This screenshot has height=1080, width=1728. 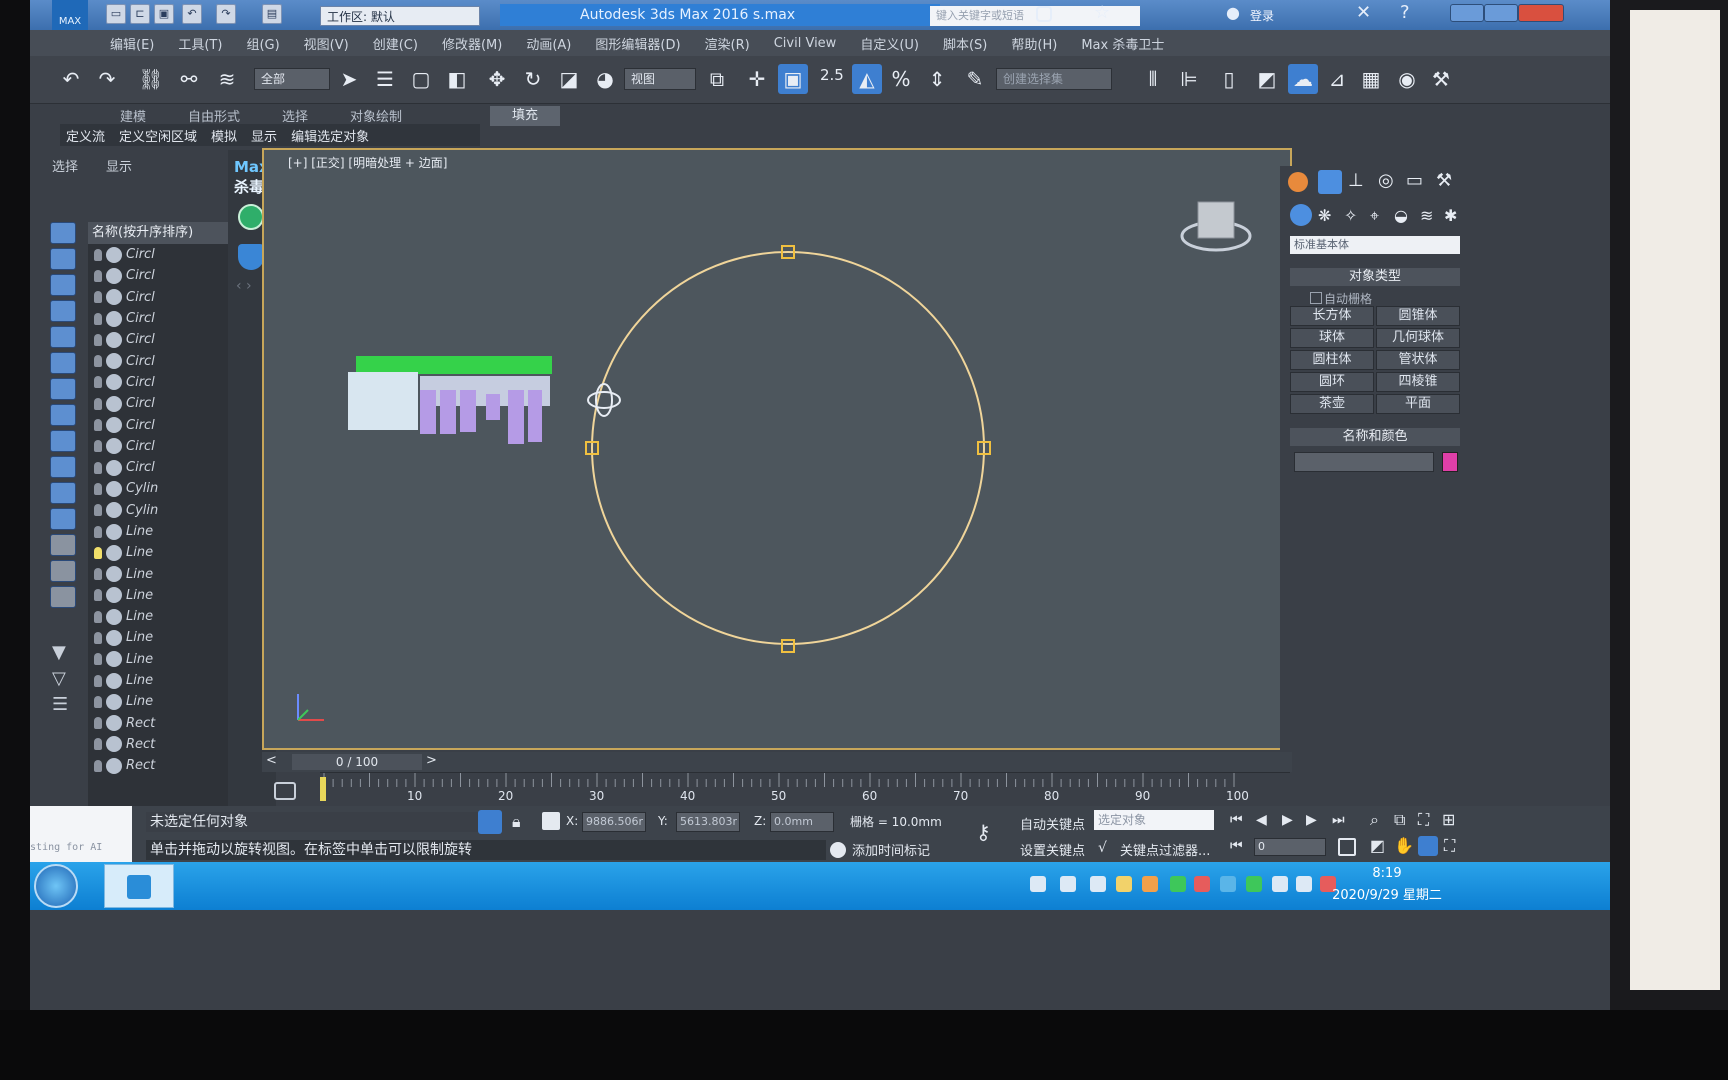 What do you see at coordinates (1124, 884) in the screenshot?
I see `tray-folder-icon` at bounding box center [1124, 884].